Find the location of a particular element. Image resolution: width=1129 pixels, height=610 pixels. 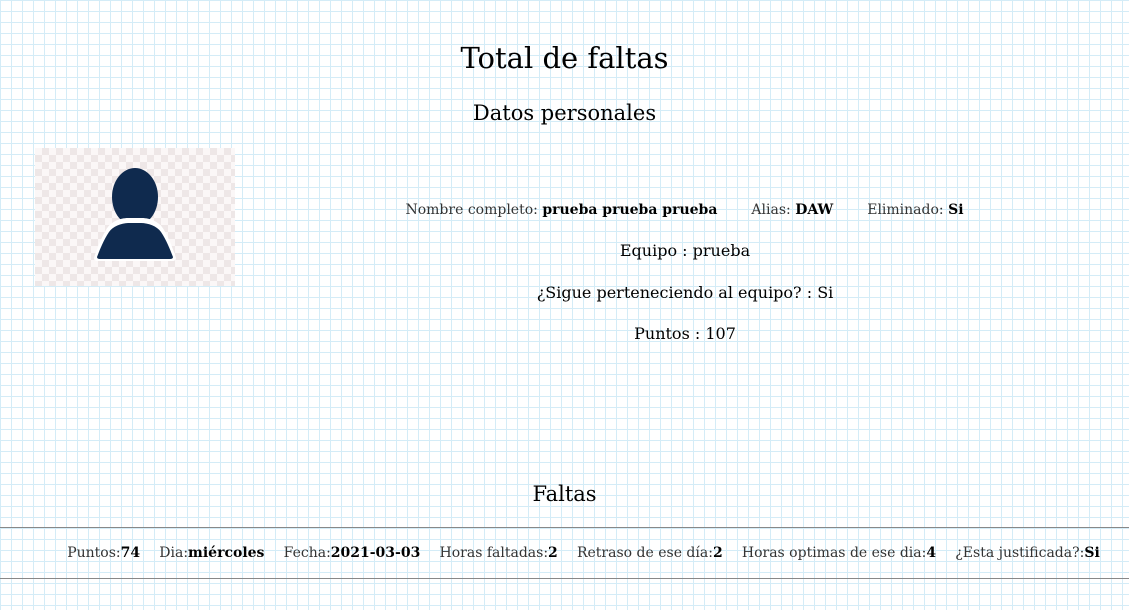

falta-justificada-cell: ¿Esta justificada?:Si is located at coordinates (1027, 553).